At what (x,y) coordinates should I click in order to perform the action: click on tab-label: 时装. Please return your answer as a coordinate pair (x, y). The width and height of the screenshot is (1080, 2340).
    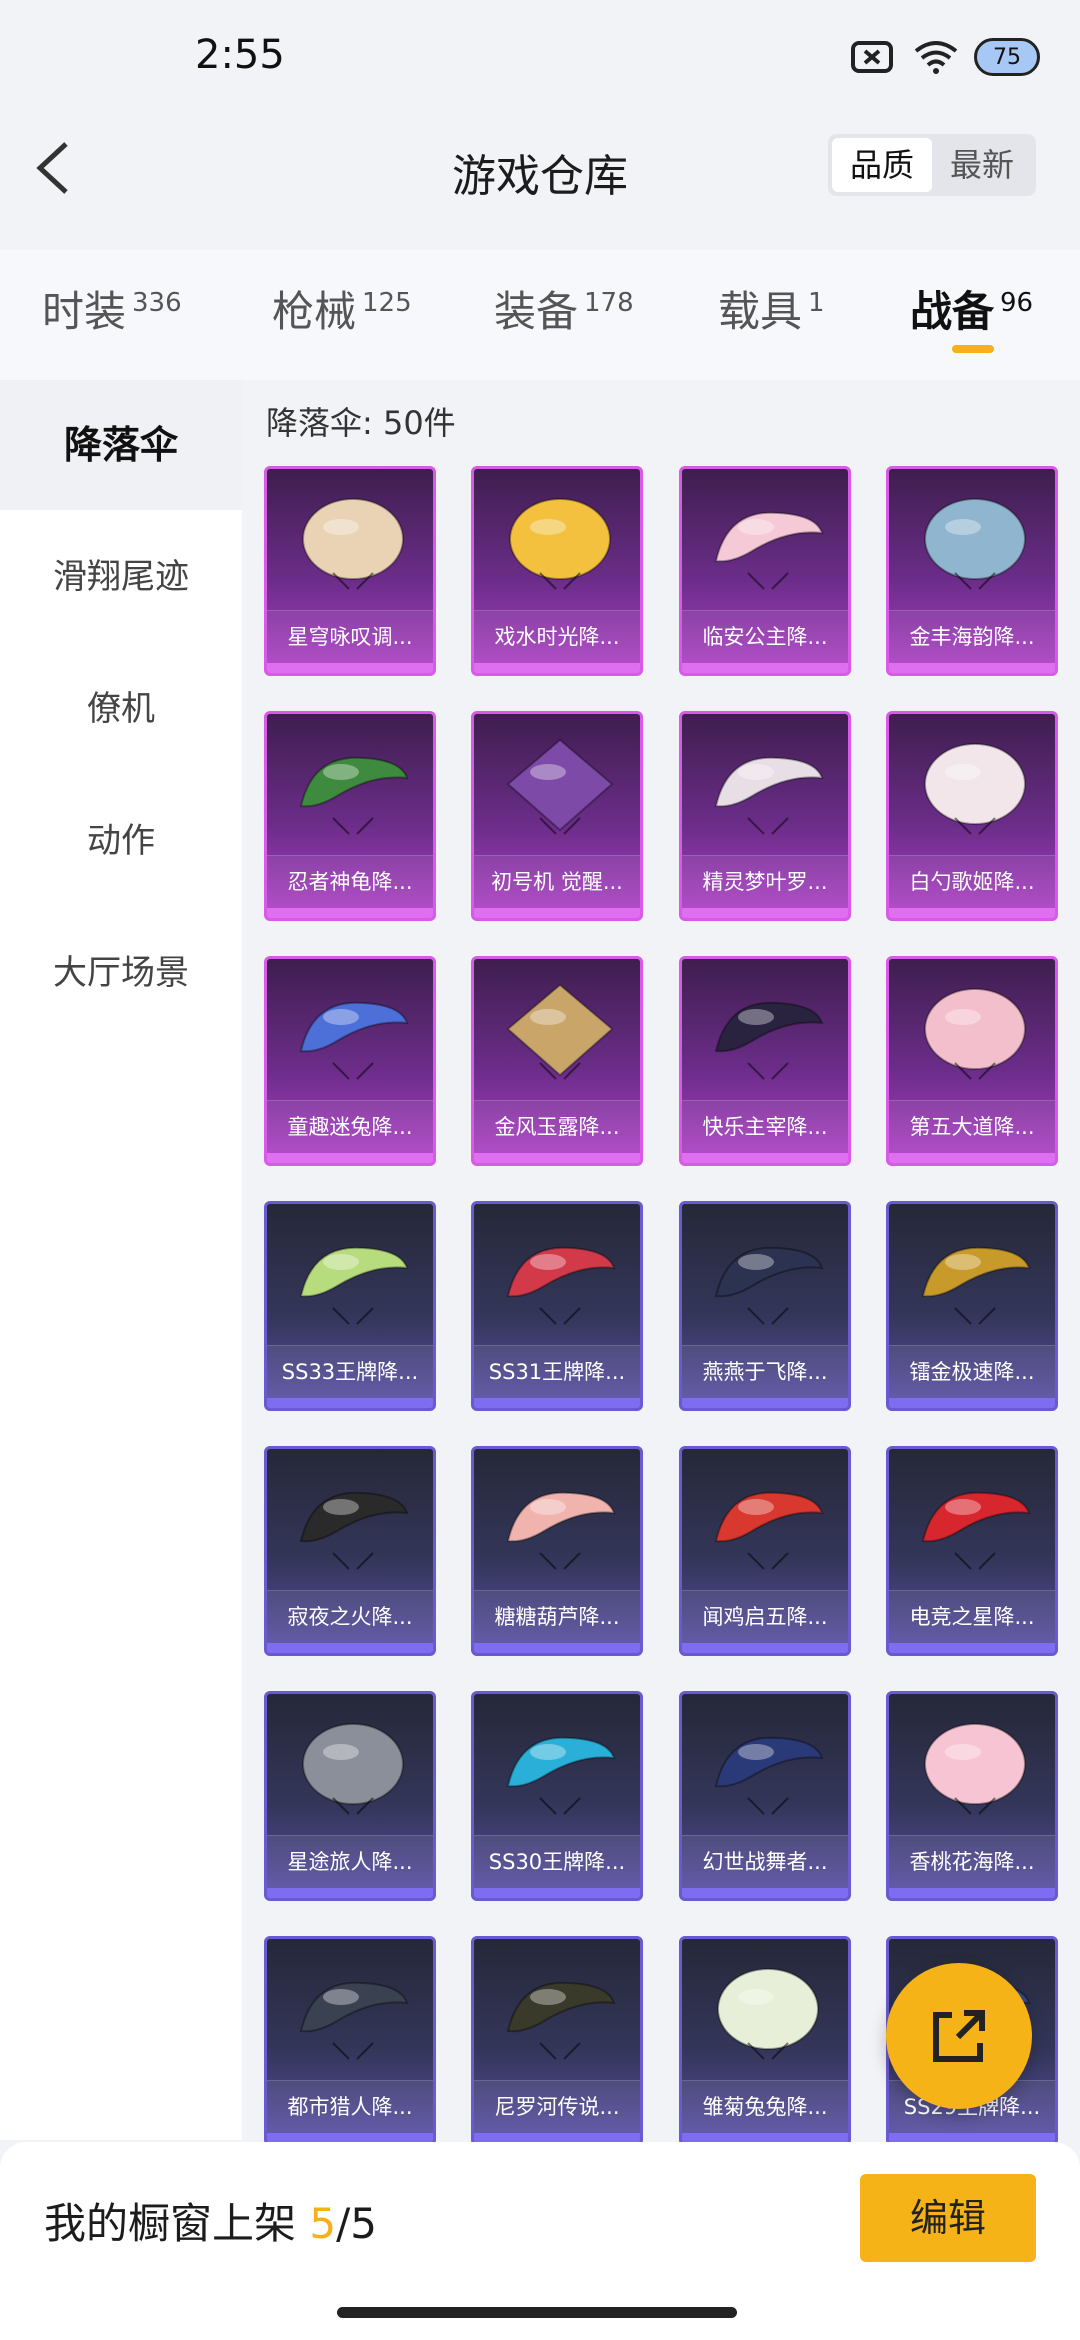
    Looking at the image, I should click on (84, 311).